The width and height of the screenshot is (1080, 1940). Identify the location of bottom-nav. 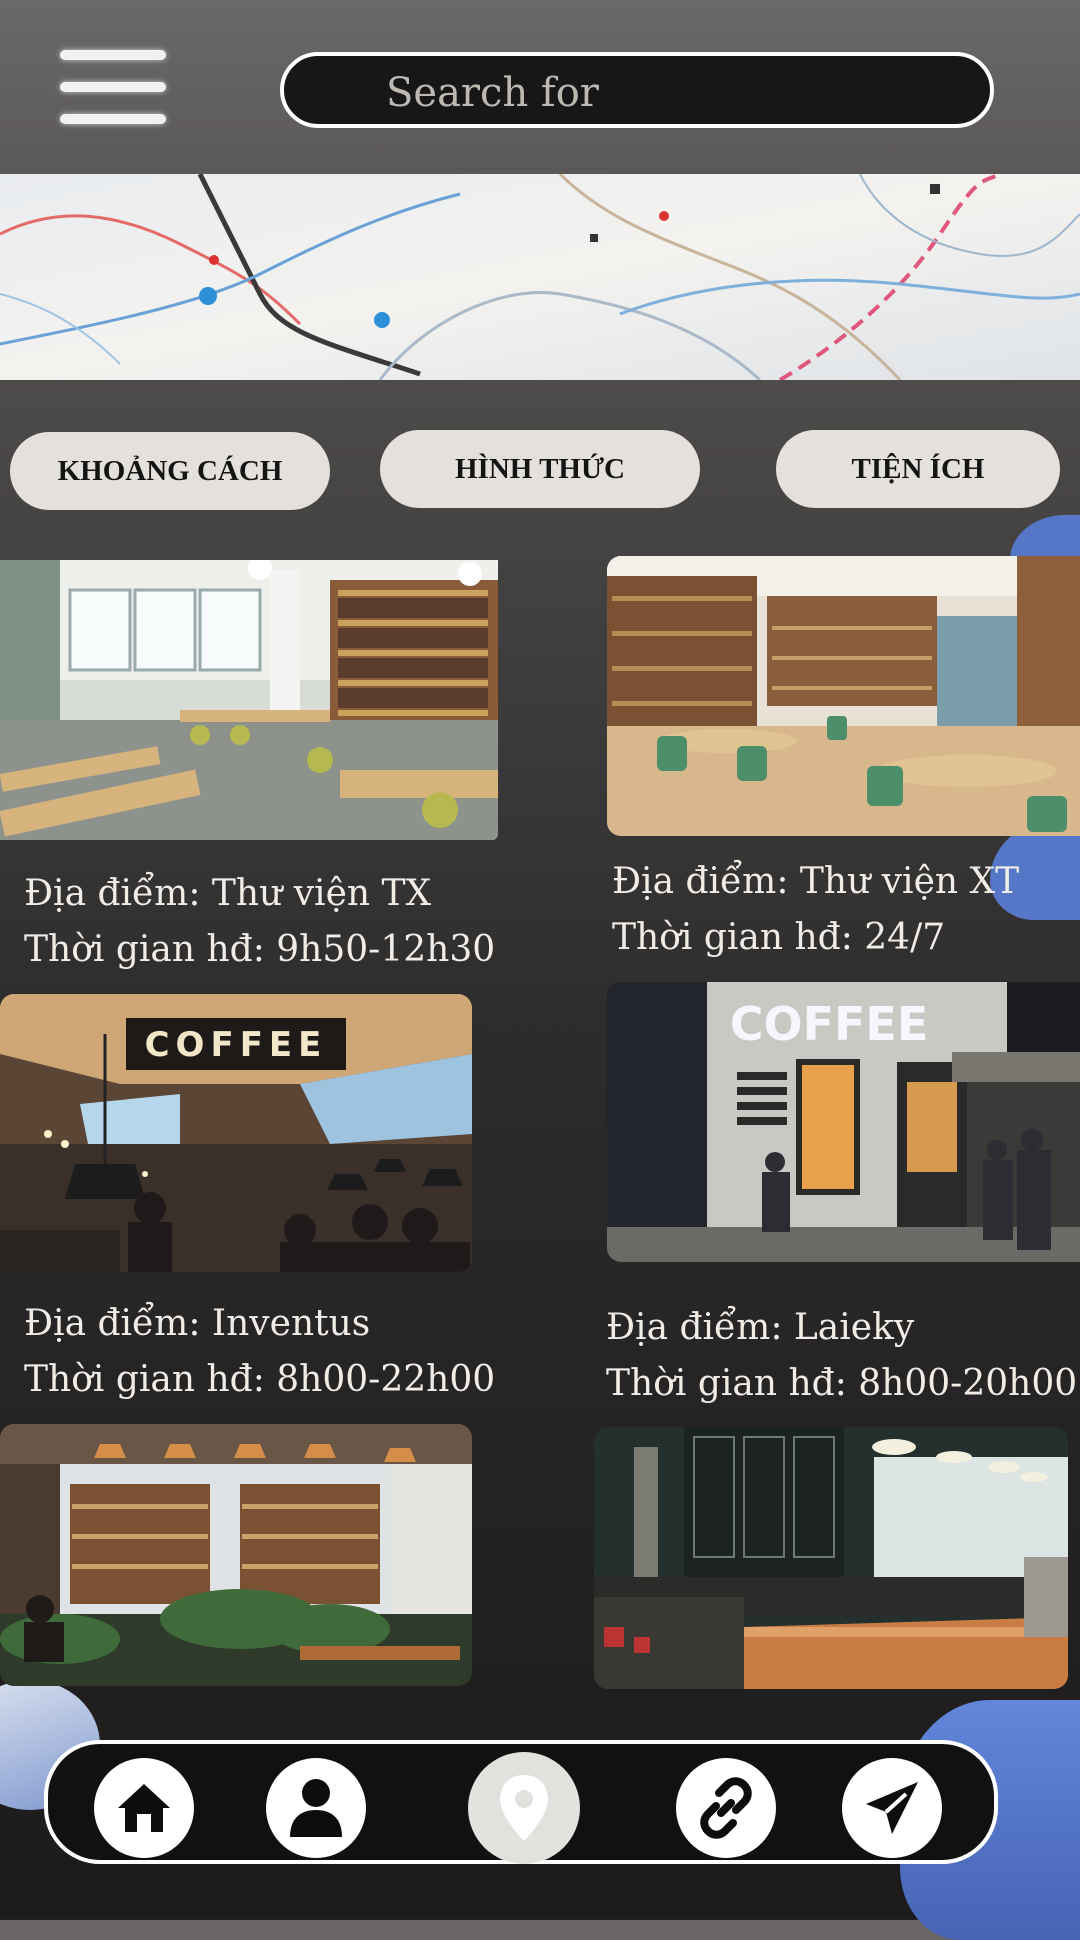
(521, 1802).